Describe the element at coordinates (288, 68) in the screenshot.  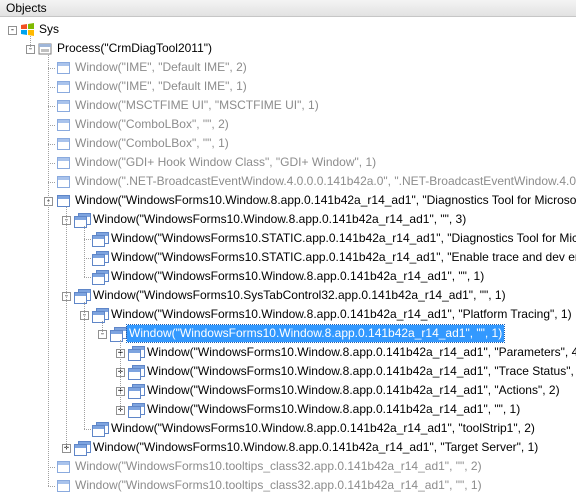
I see `tree-node: Window("IME", "Default IME", 2)` at that location.